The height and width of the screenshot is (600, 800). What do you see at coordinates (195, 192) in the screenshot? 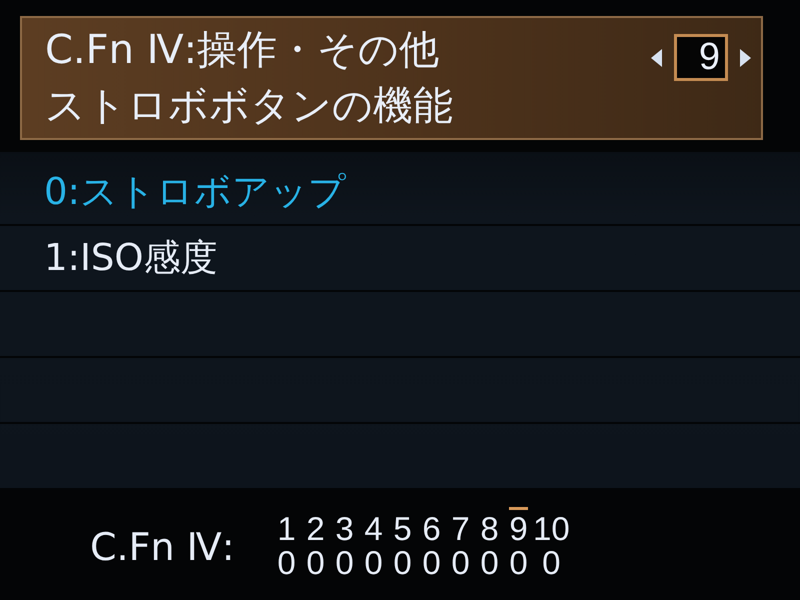
I see `option-label: 0:ストロボアップ` at bounding box center [195, 192].